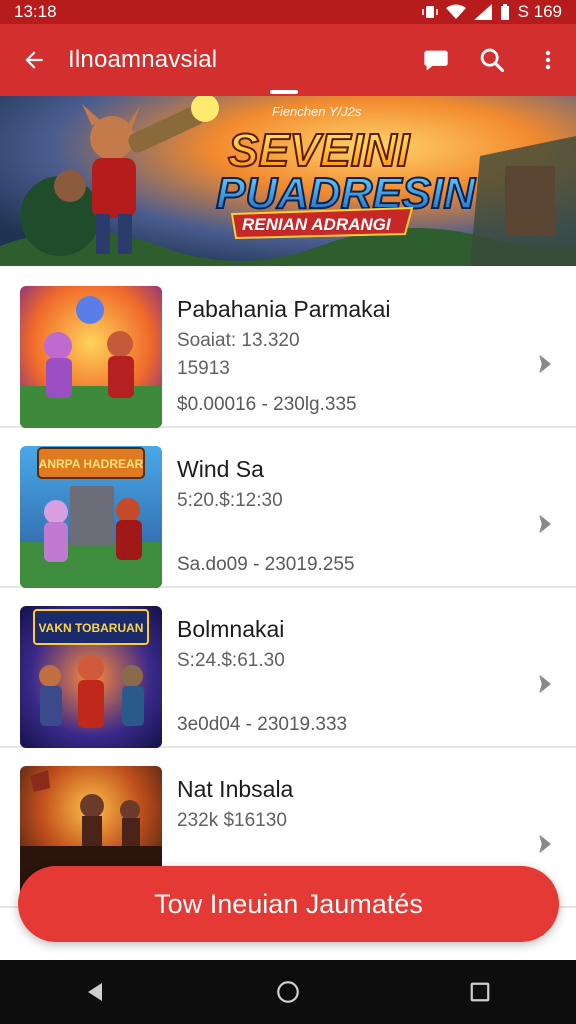 Image resolution: width=576 pixels, height=1024 pixels. What do you see at coordinates (482, 12) in the screenshot?
I see `signal-icon` at bounding box center [482, 12].